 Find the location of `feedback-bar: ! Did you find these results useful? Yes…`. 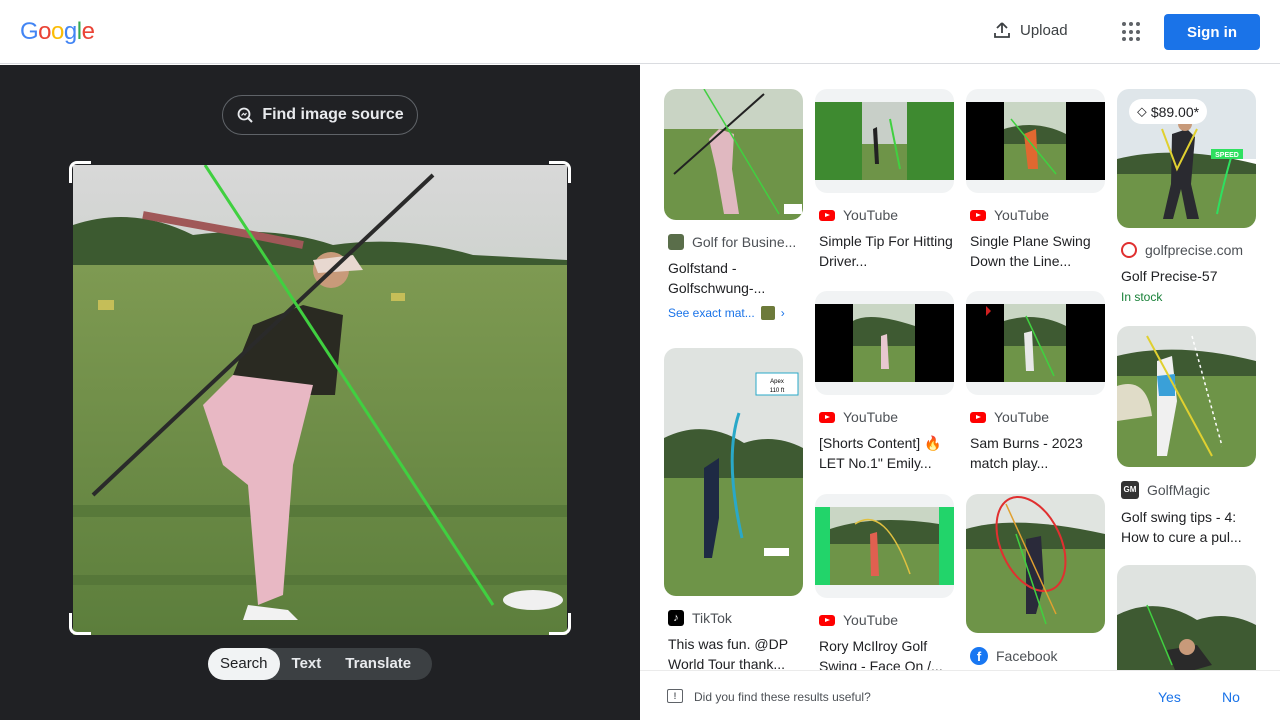

feedback-bar: ! Did you find these results useful? Yes… is located at coordinates (960, 695).